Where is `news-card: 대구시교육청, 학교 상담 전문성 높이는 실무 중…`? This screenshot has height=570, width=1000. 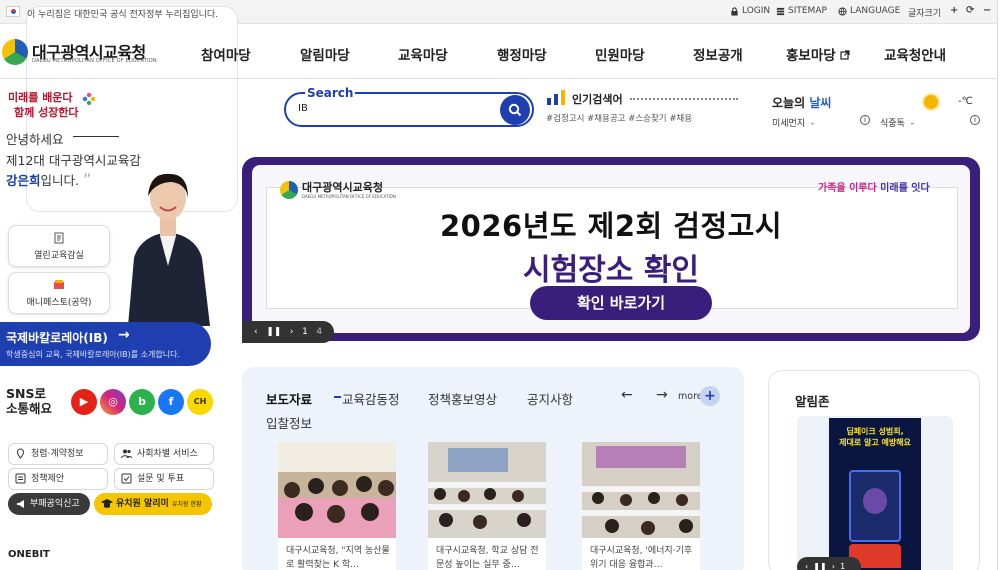
news-card: 대구시교육청, 학교 상담 전문성 높이는 실무 중… is located at coordinates (487, 506).